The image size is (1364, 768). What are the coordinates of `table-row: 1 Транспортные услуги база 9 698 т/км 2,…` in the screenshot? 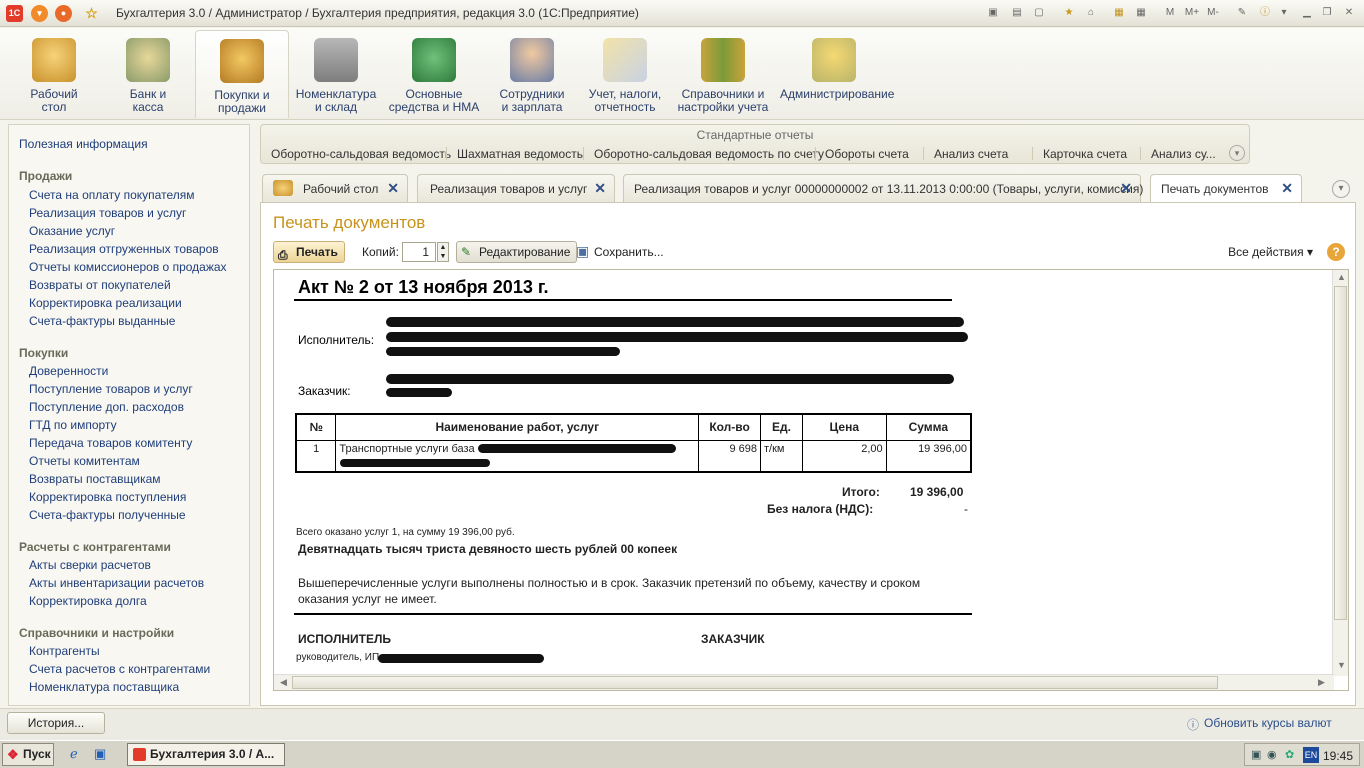 It's located at (633, 456).